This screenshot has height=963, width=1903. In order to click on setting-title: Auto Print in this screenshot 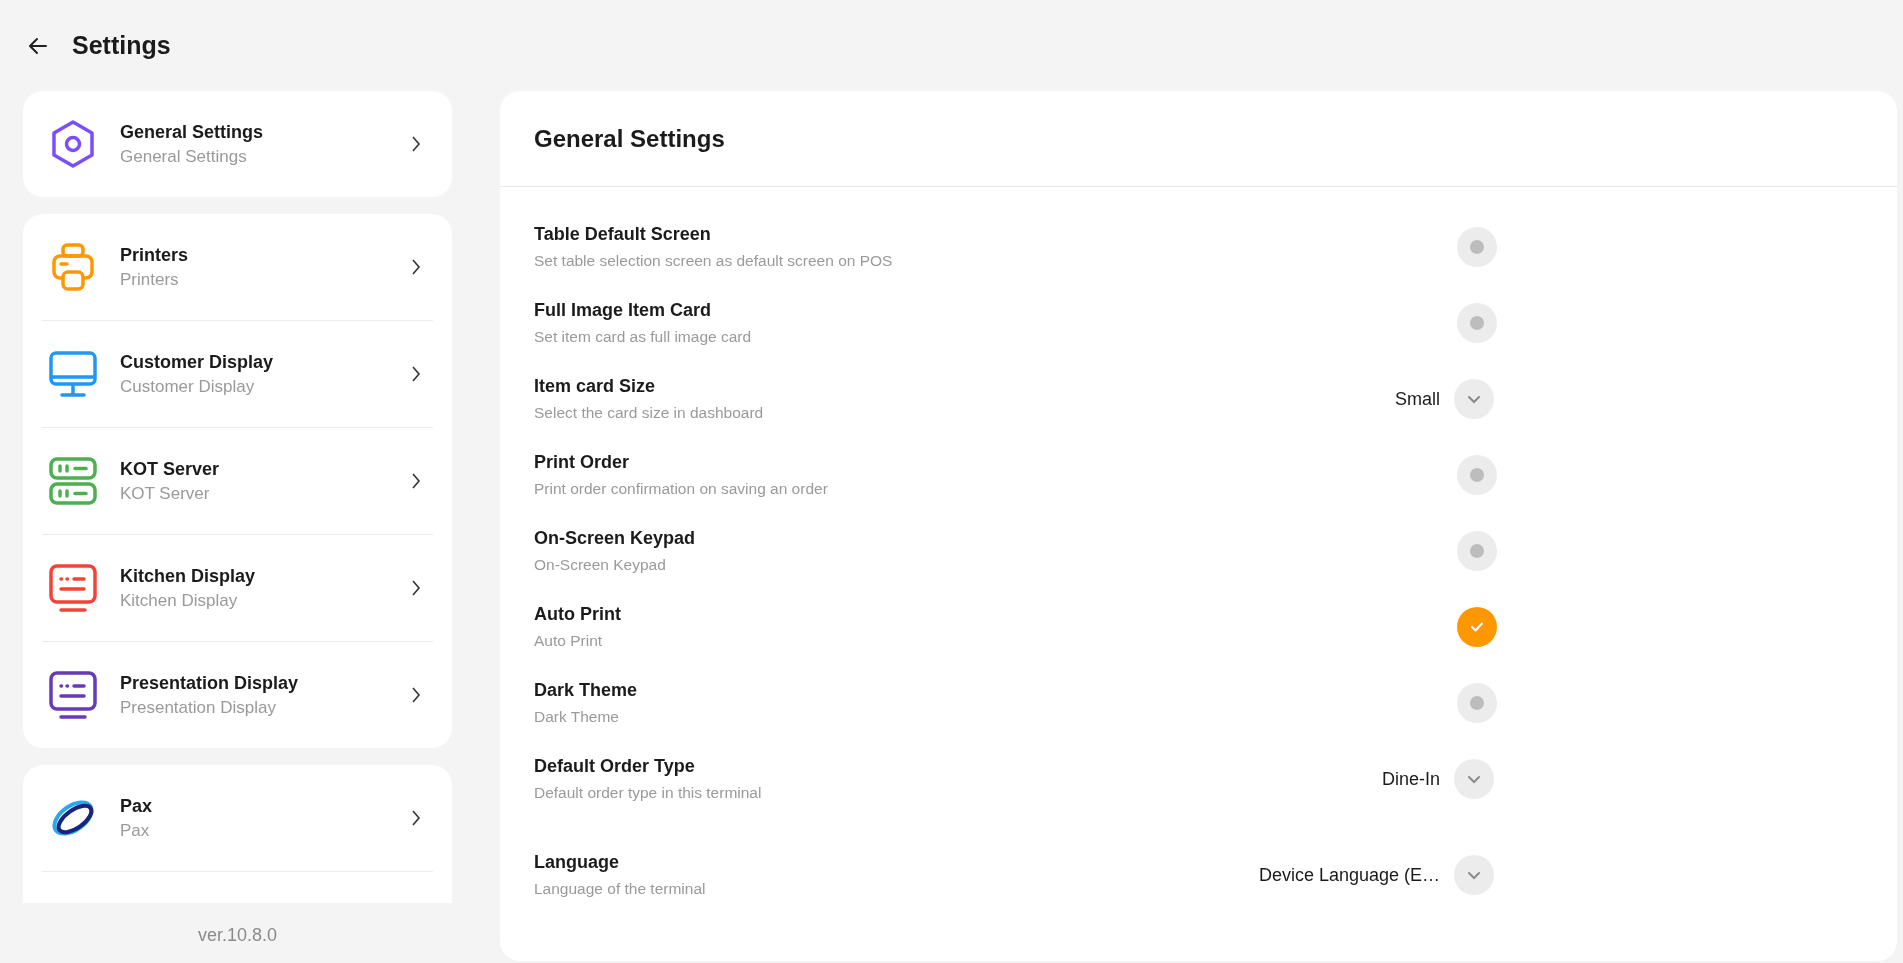, I will do `click(578, 614)`.